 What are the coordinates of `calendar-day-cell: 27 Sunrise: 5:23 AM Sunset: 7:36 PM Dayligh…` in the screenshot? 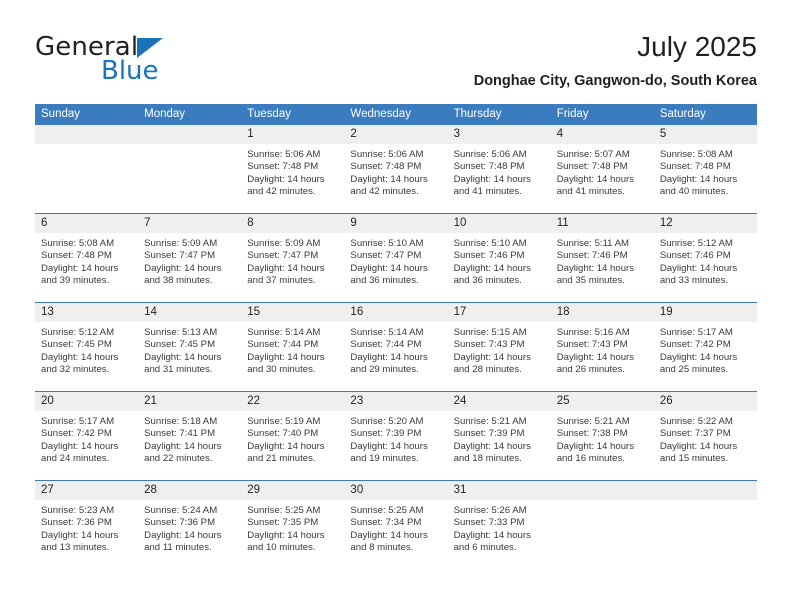 It's located at (87, 524).